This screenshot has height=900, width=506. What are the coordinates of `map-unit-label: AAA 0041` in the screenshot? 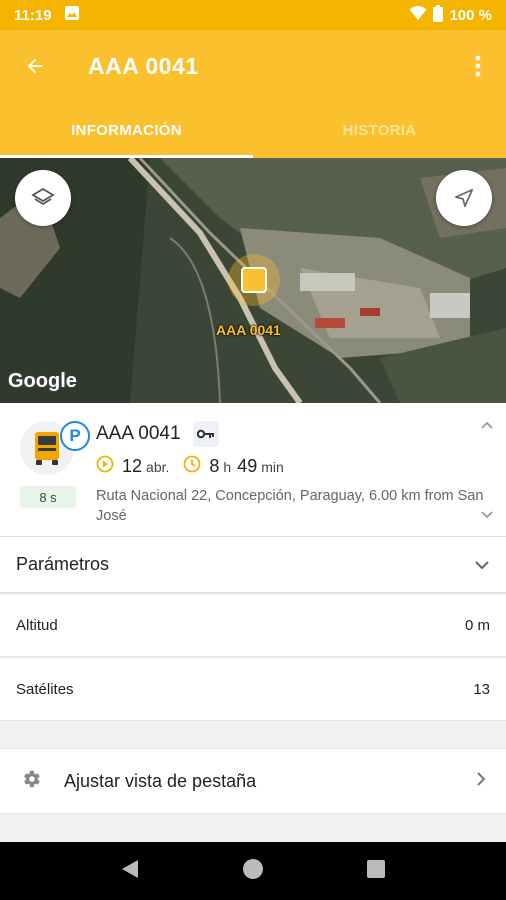 It's located at (248, 330).